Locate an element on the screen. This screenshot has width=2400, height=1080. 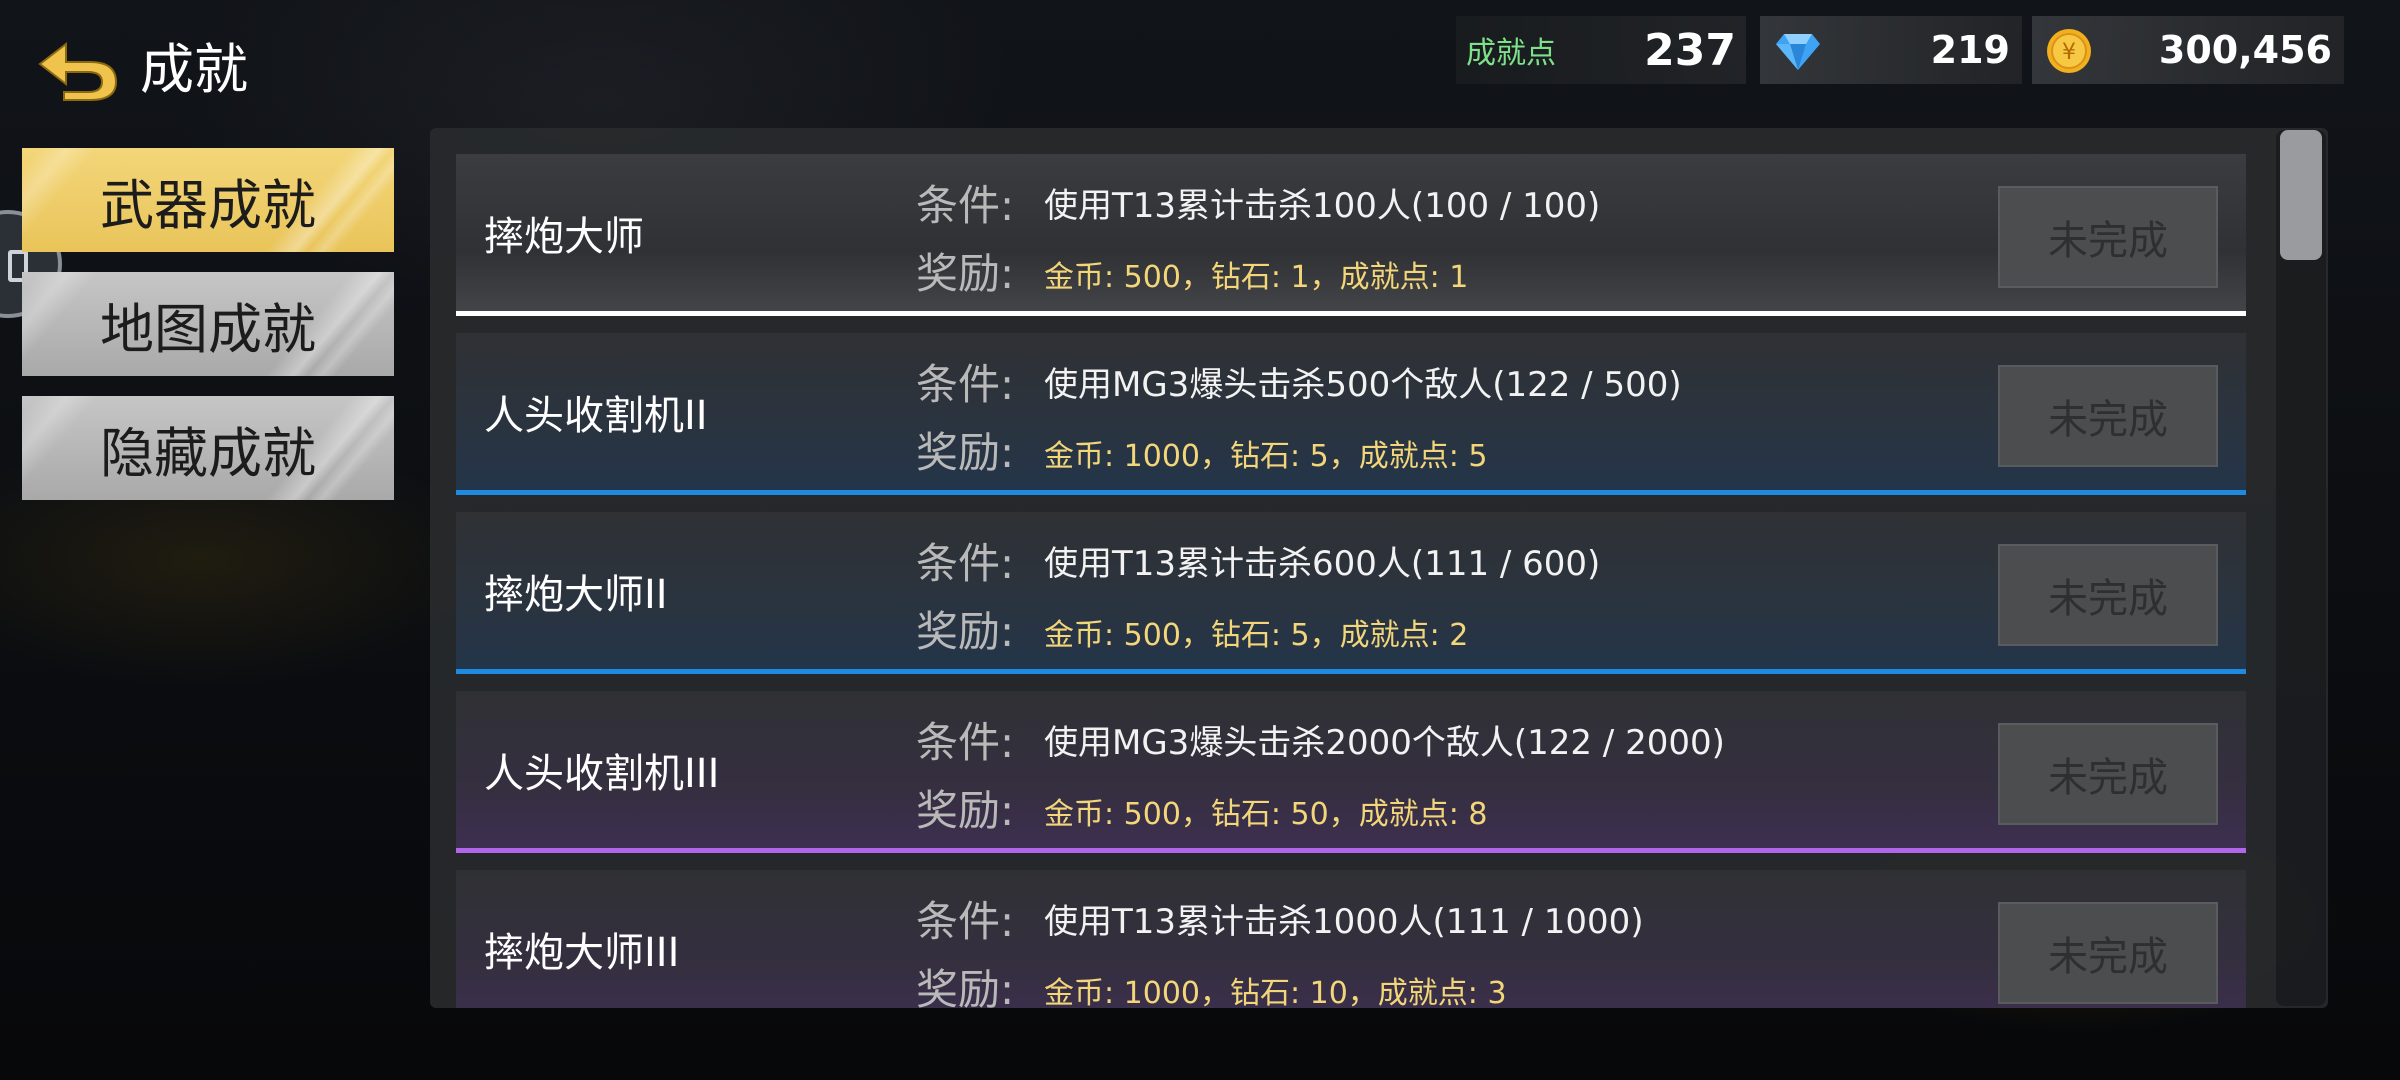
achievement-name: 人头收割机II is located at coordinates (596, 416).